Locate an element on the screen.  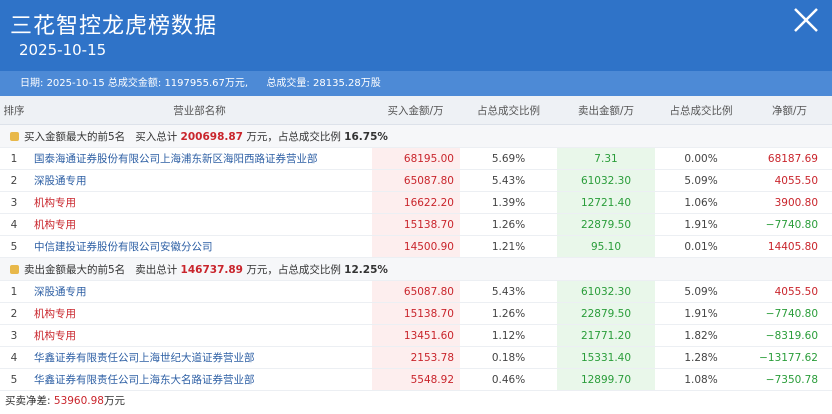
buy-amount: 2153.78 is located at coordinates (415, 357).